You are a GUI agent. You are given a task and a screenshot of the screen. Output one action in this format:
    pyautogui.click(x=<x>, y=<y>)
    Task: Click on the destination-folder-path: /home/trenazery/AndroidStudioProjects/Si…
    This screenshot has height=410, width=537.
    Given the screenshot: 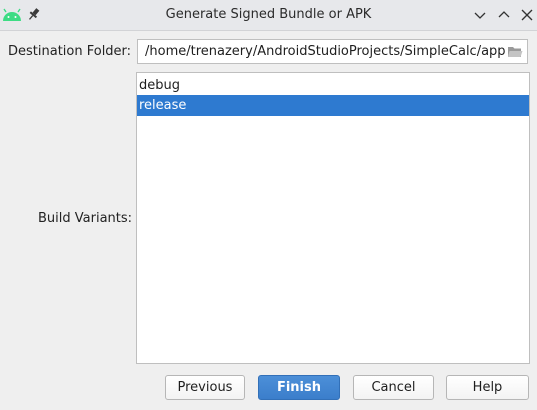 What is the action you would take?
    pyautogui.click(x=325, y=51)
    